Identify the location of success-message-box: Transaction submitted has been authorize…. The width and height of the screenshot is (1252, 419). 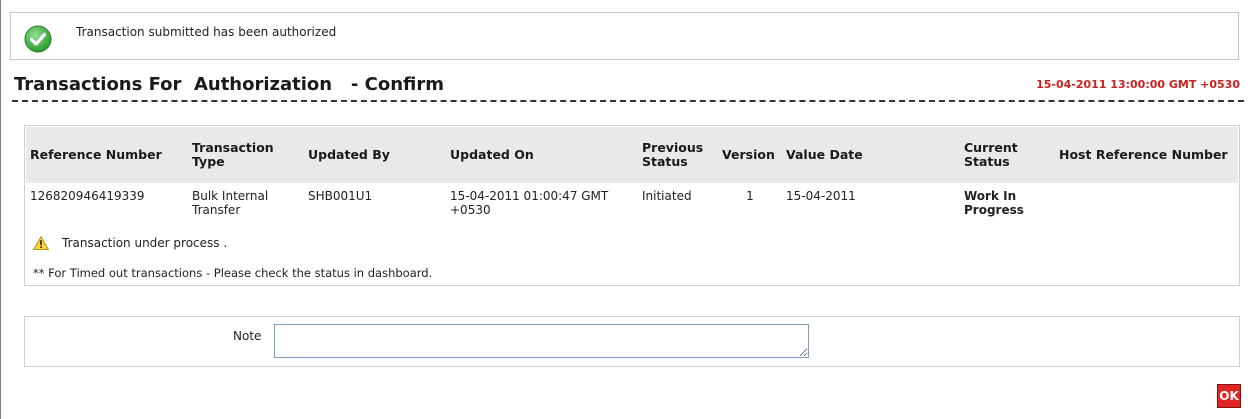
(624, 36).